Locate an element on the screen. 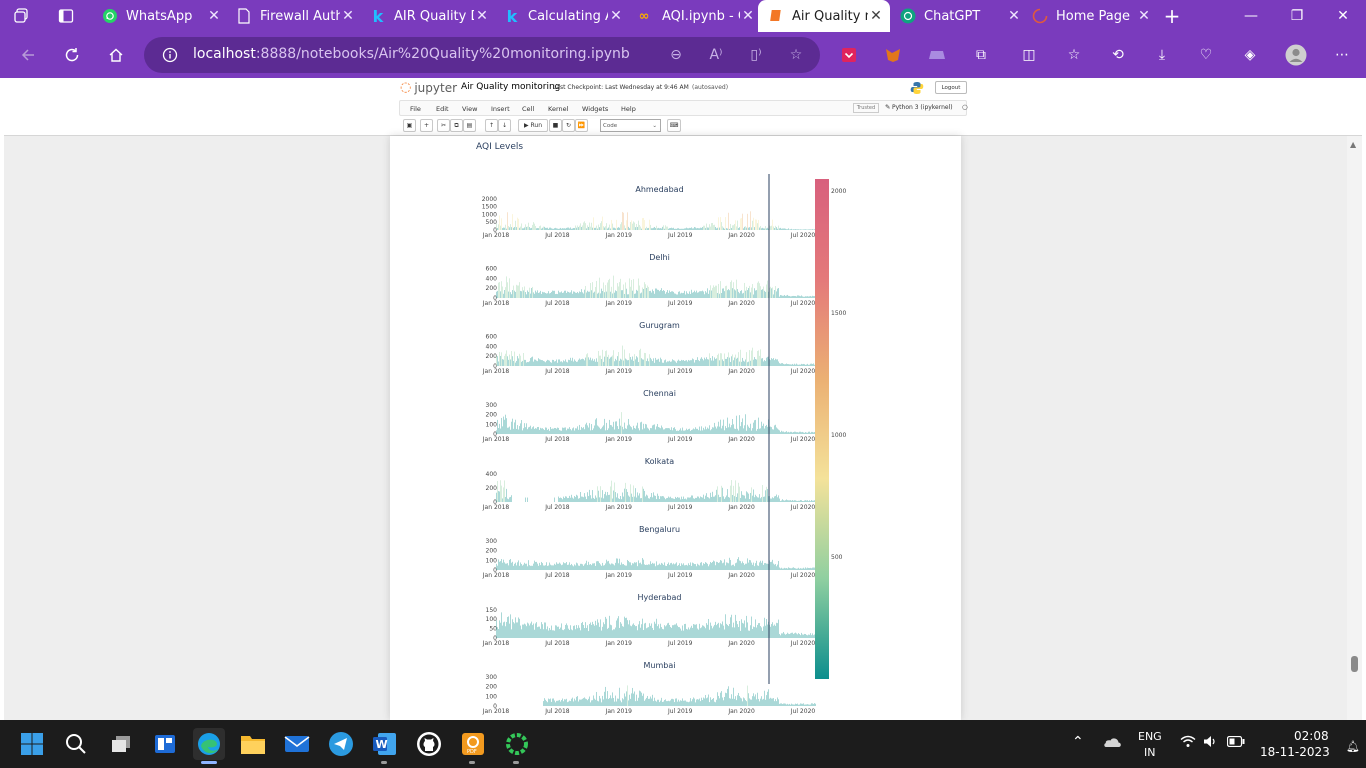 The width and height of the screenshot is (1366, 768). tab-air-quality-monitoring: Air Quality m ✕ is located at coordinates (824, 16).